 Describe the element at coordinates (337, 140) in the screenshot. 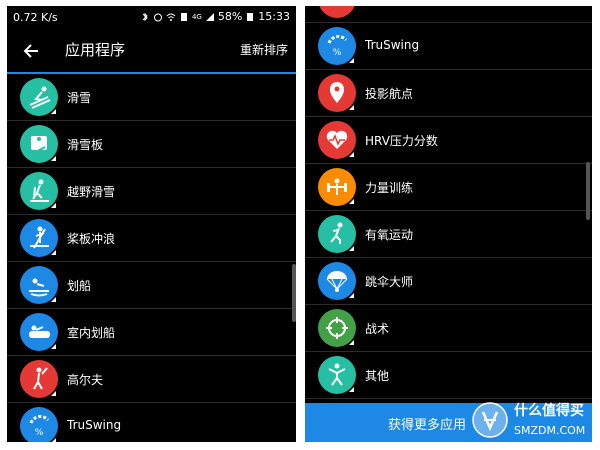

I see `heart-icon` at that location.